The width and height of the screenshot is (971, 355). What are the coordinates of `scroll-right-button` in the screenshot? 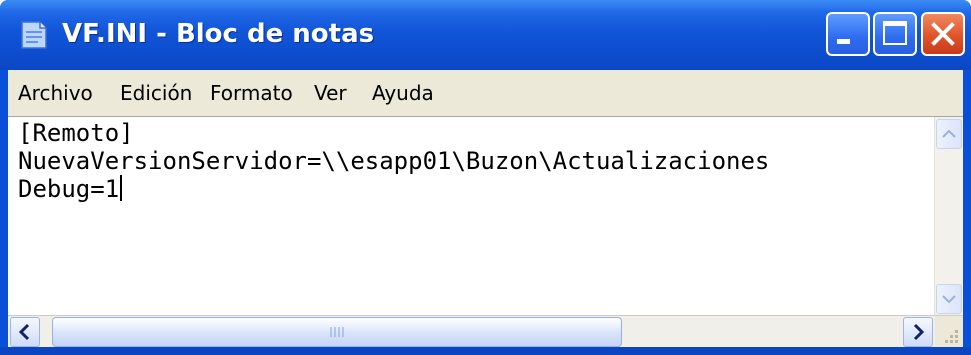 It's located at (918, 332).